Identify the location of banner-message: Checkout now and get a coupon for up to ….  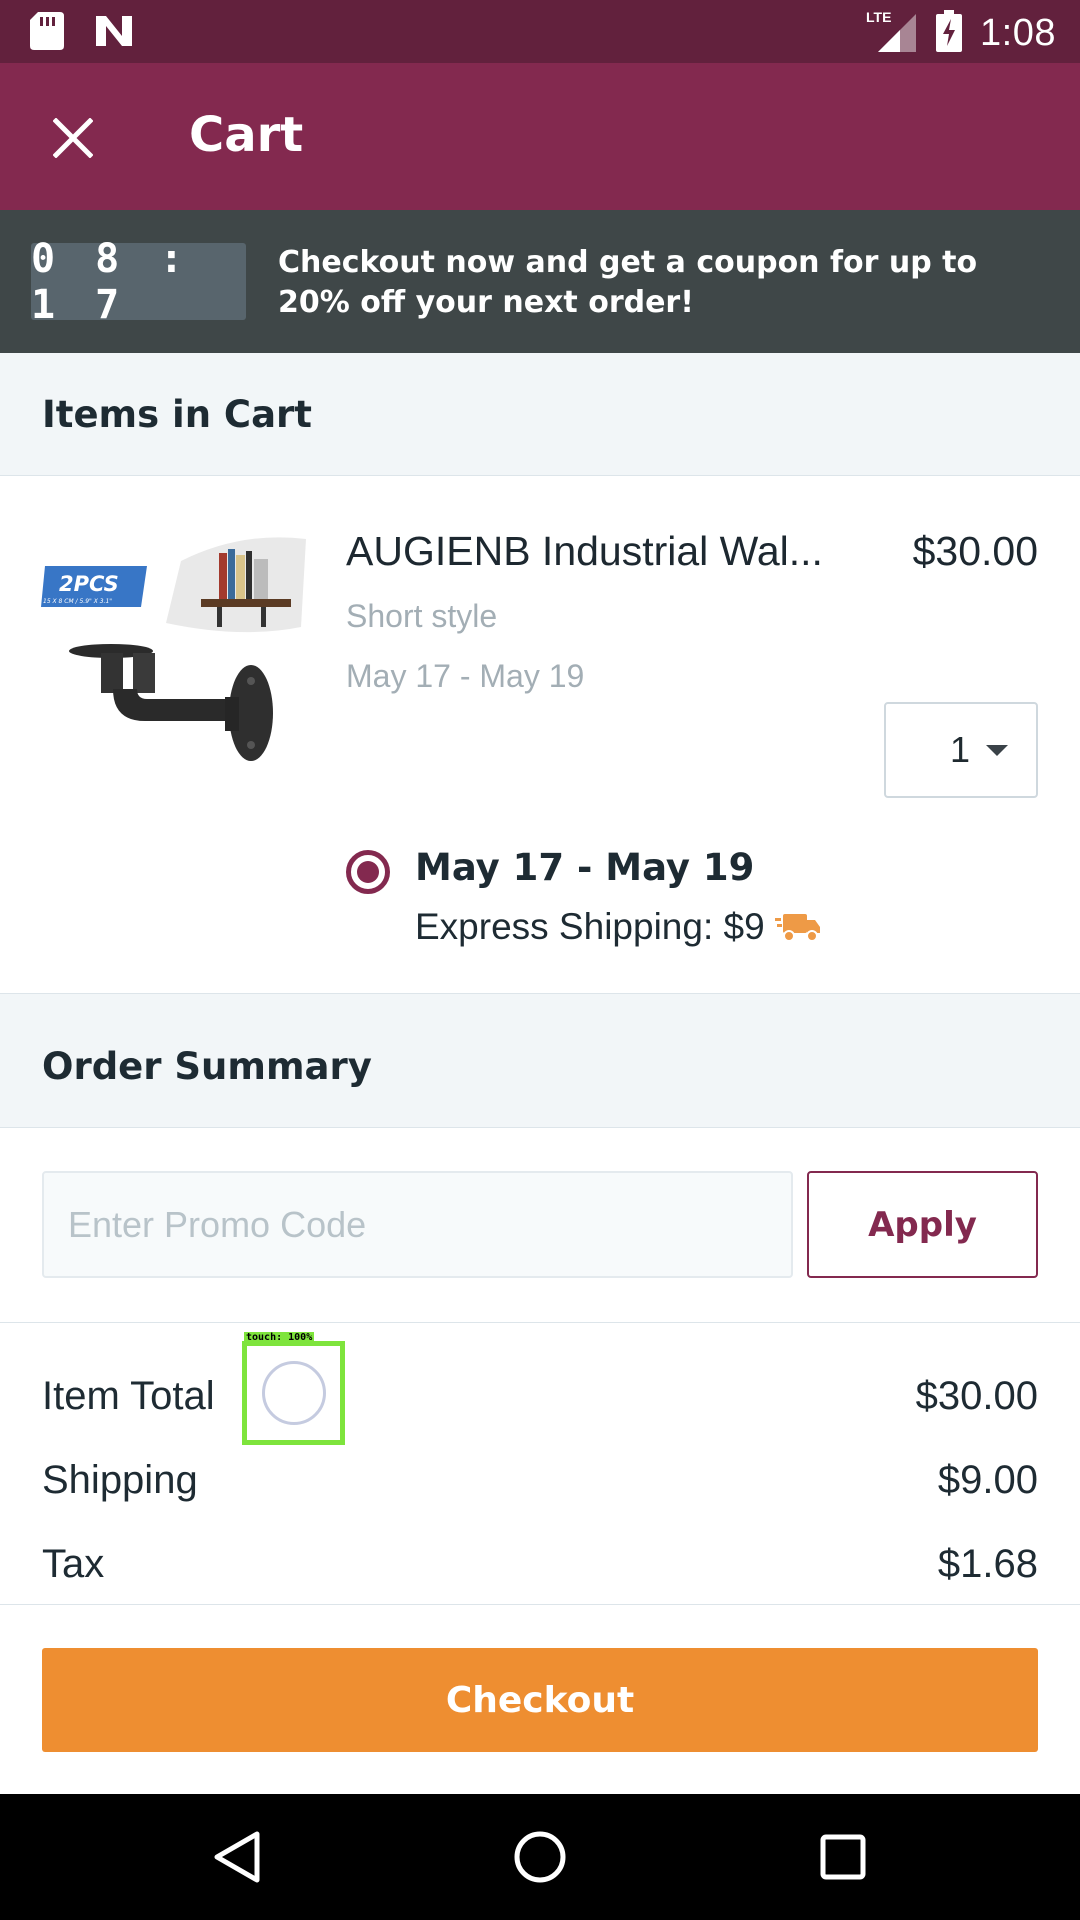
(628, 282).